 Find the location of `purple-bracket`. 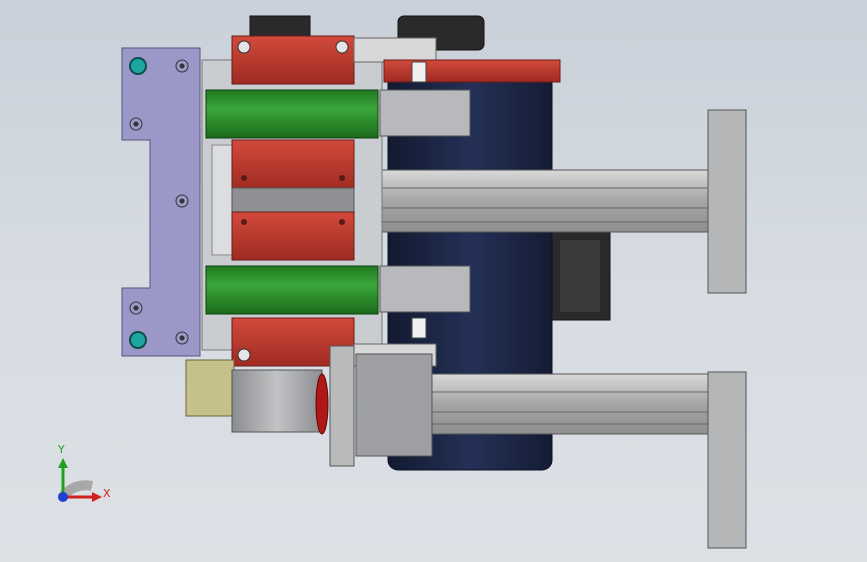

purple-bracket is located at coordinates (161, 202).